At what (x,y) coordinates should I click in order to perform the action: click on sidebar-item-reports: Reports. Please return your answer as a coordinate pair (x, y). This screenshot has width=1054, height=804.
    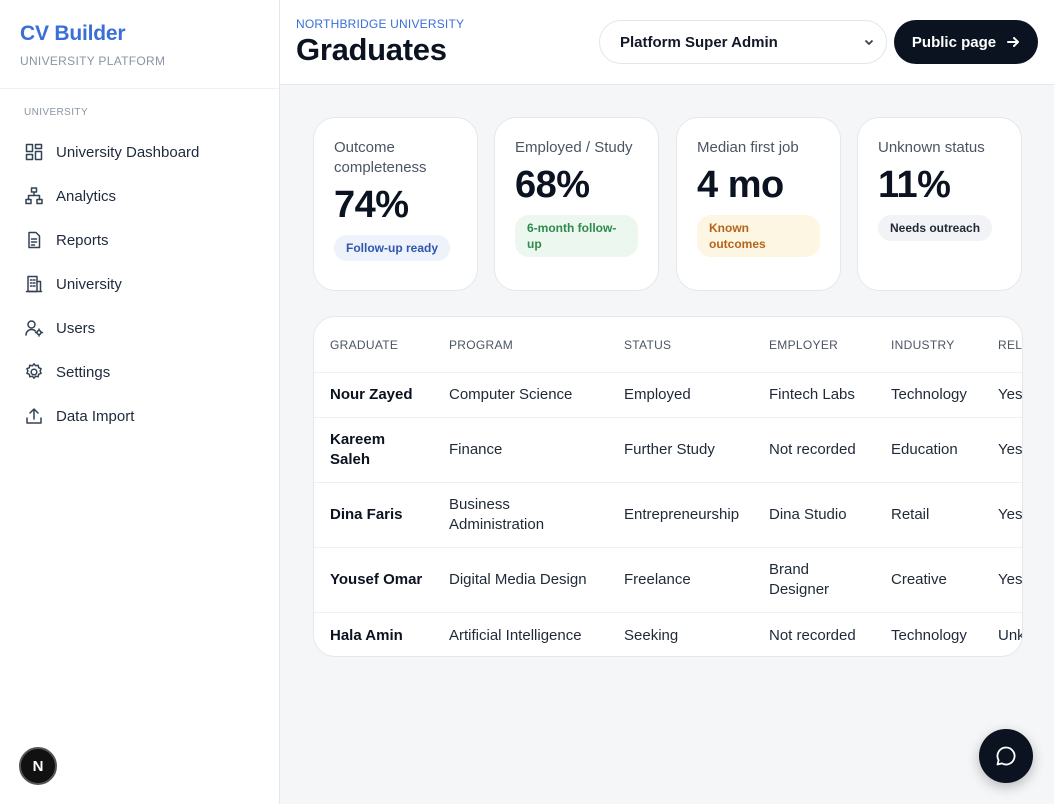
    Looking at the image, I should click on (139, 240).